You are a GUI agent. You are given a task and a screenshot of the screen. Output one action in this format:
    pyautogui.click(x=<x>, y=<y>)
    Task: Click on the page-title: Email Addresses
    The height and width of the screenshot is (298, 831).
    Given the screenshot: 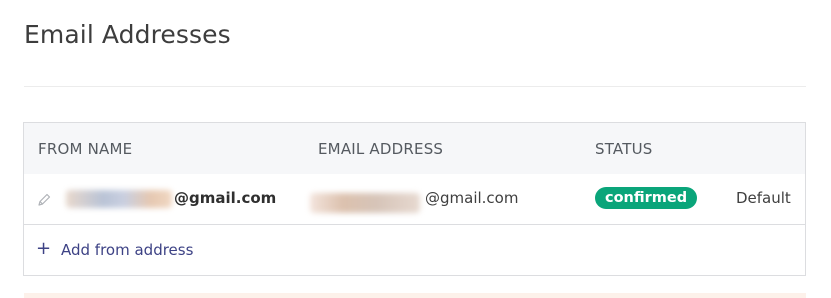 What is the action you would take?
    pyautogui.click(x=127, y=34)
    